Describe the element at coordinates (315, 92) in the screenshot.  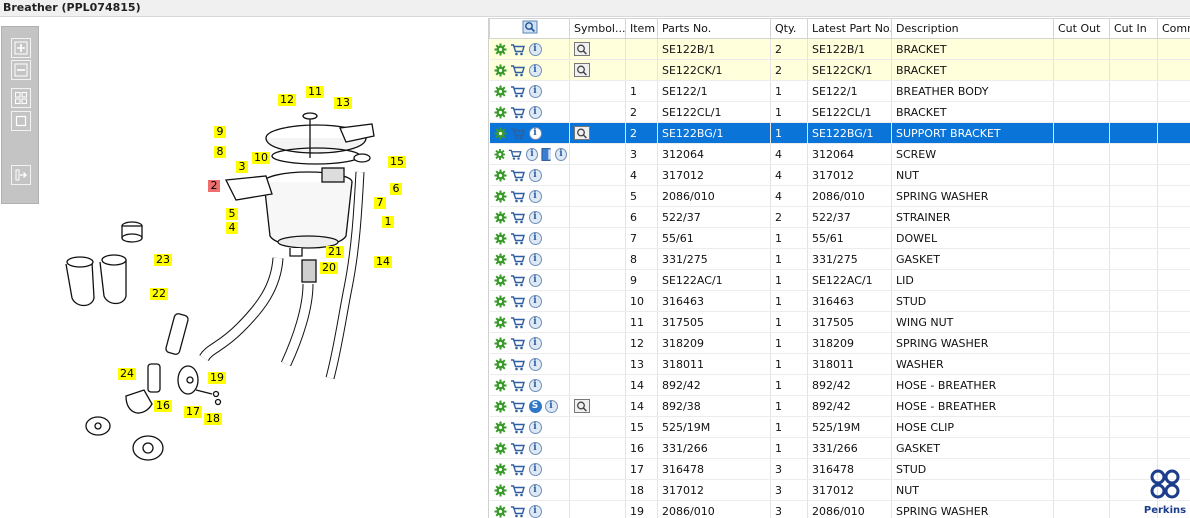
I see `diagram-callout: 11` at that location.